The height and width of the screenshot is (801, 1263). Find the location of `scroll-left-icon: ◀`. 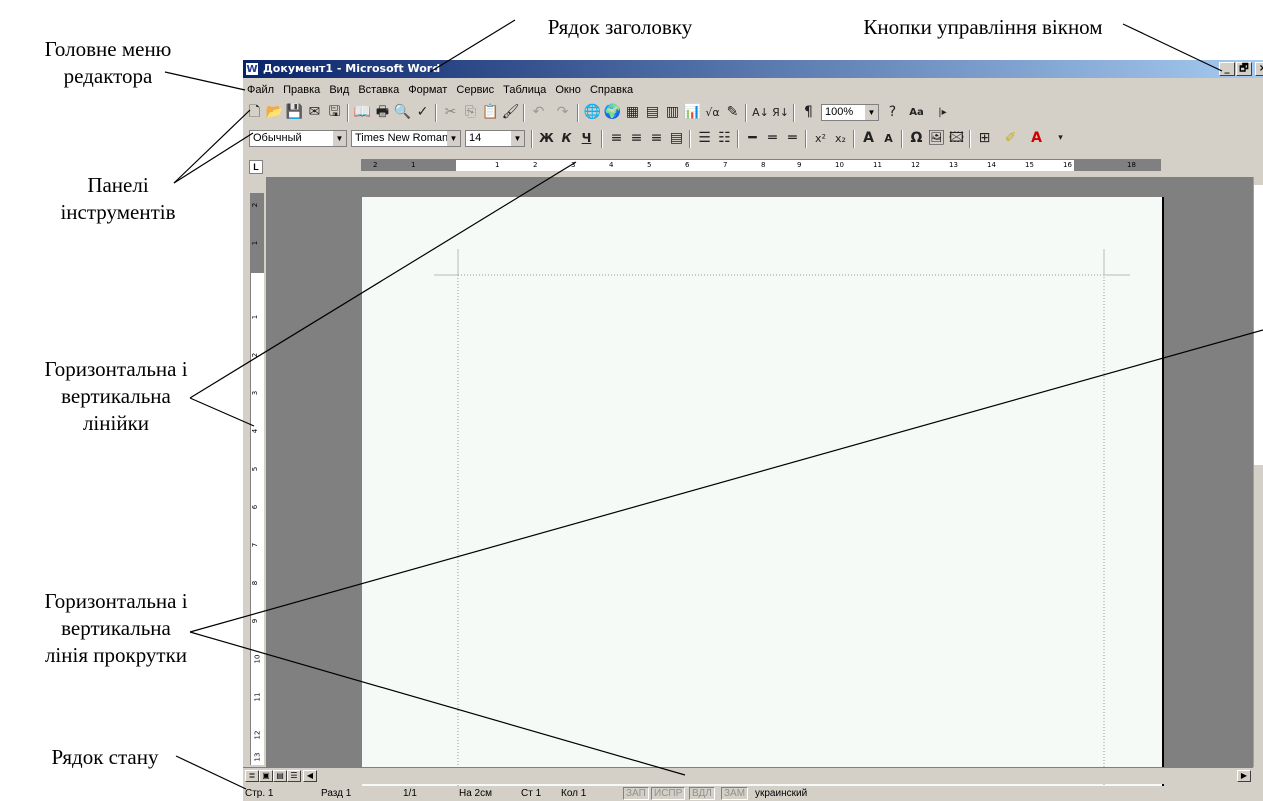

scroll-left-icon: ◀ is located at coordinates (310, 776).